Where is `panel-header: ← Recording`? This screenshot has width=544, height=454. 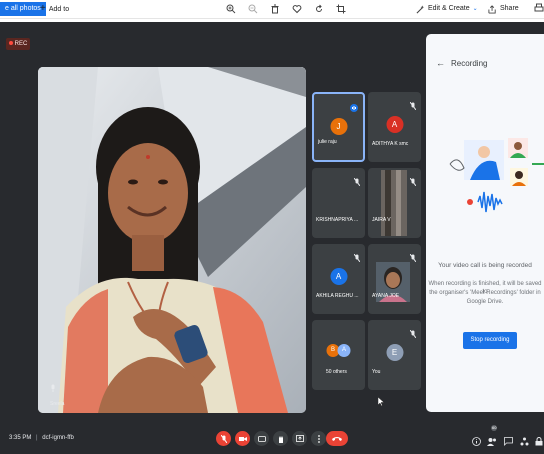
panel-header: ← Recording is located at coordinates (461, 63).